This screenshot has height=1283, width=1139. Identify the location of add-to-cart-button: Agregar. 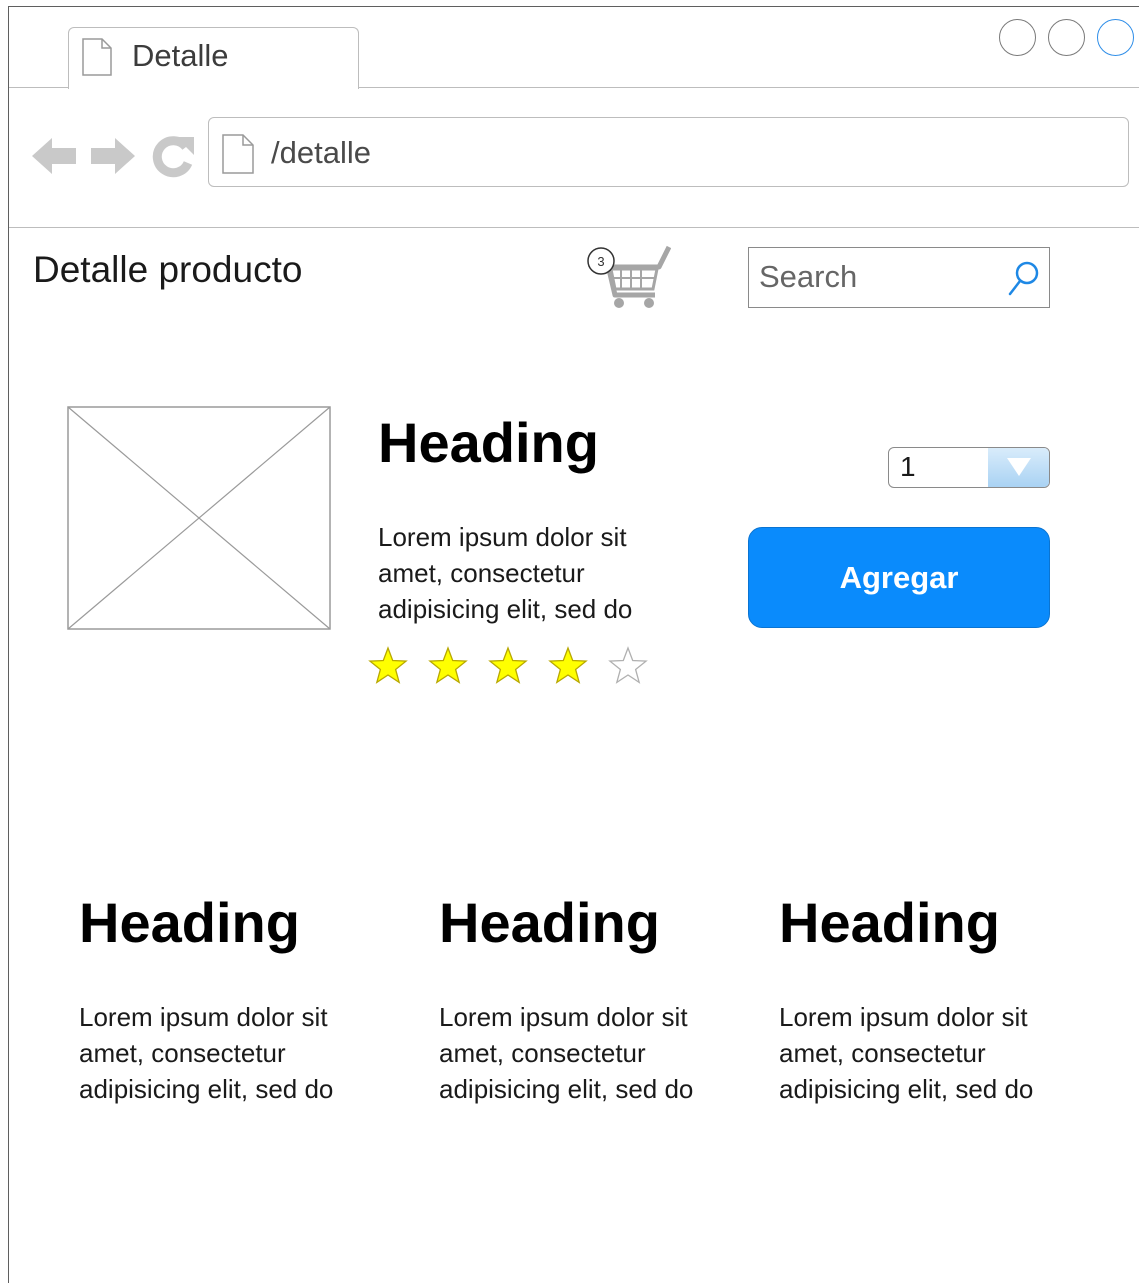
(899, 577).